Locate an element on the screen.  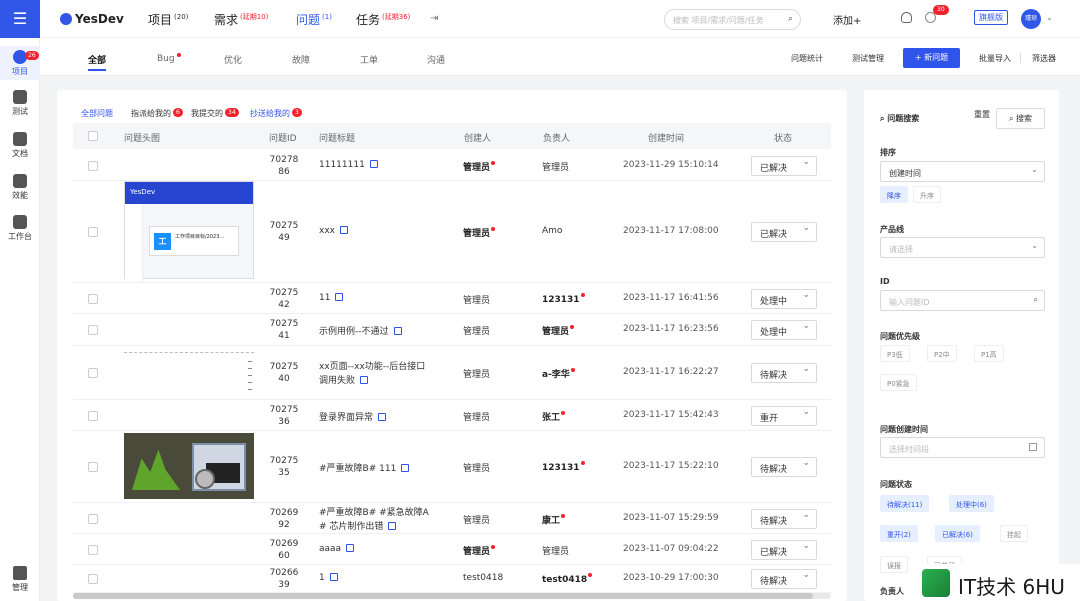
issue-title: 11111111 is located at coordinates (348, 165).